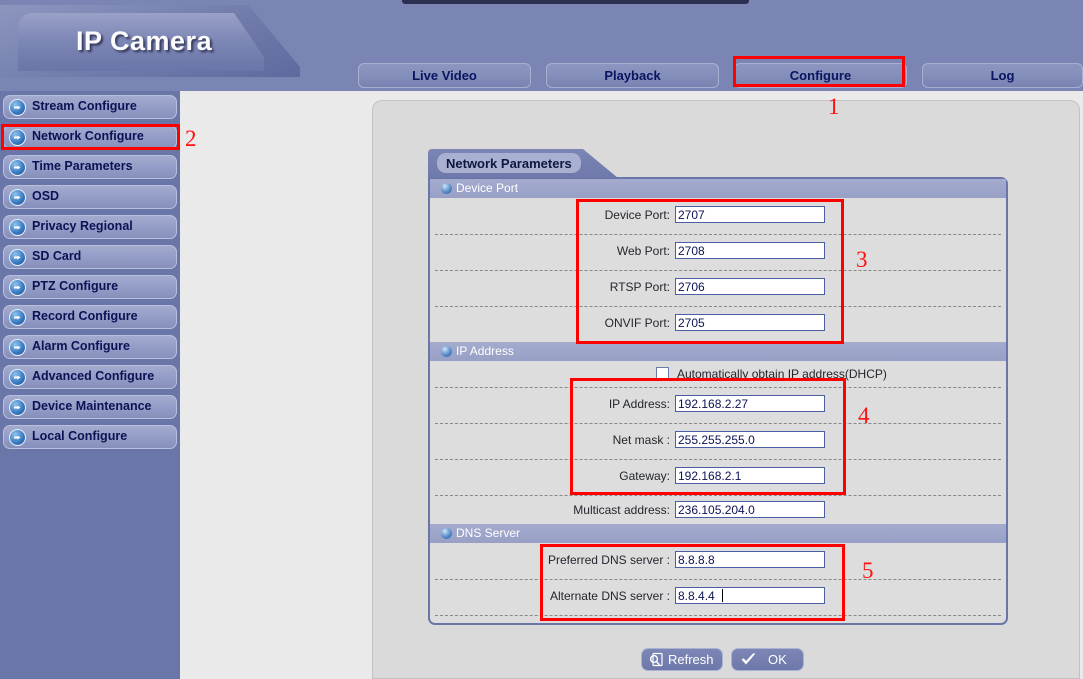 This screenshot has height=679, width=1083. I want to click on label-net-mask: Net mask :, so click(641, 440).